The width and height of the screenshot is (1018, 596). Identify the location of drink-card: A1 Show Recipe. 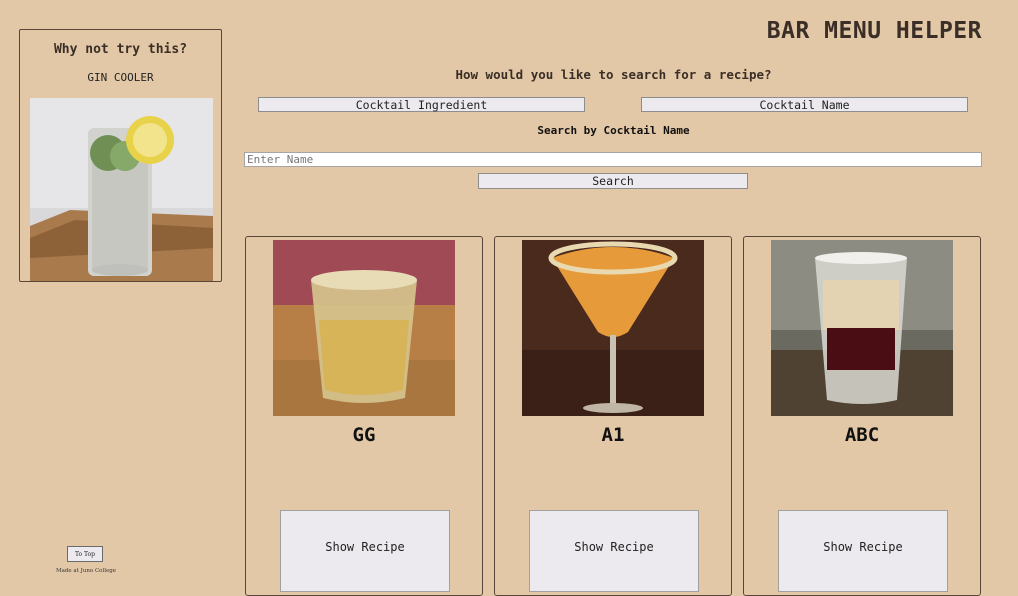
(613, 416).